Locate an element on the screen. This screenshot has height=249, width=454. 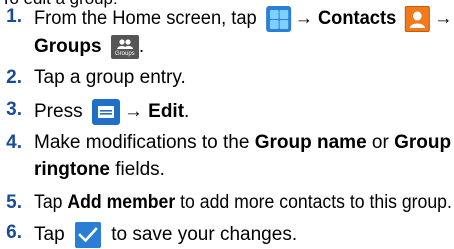
step-number: 2. is located at coordinates (14, 77).